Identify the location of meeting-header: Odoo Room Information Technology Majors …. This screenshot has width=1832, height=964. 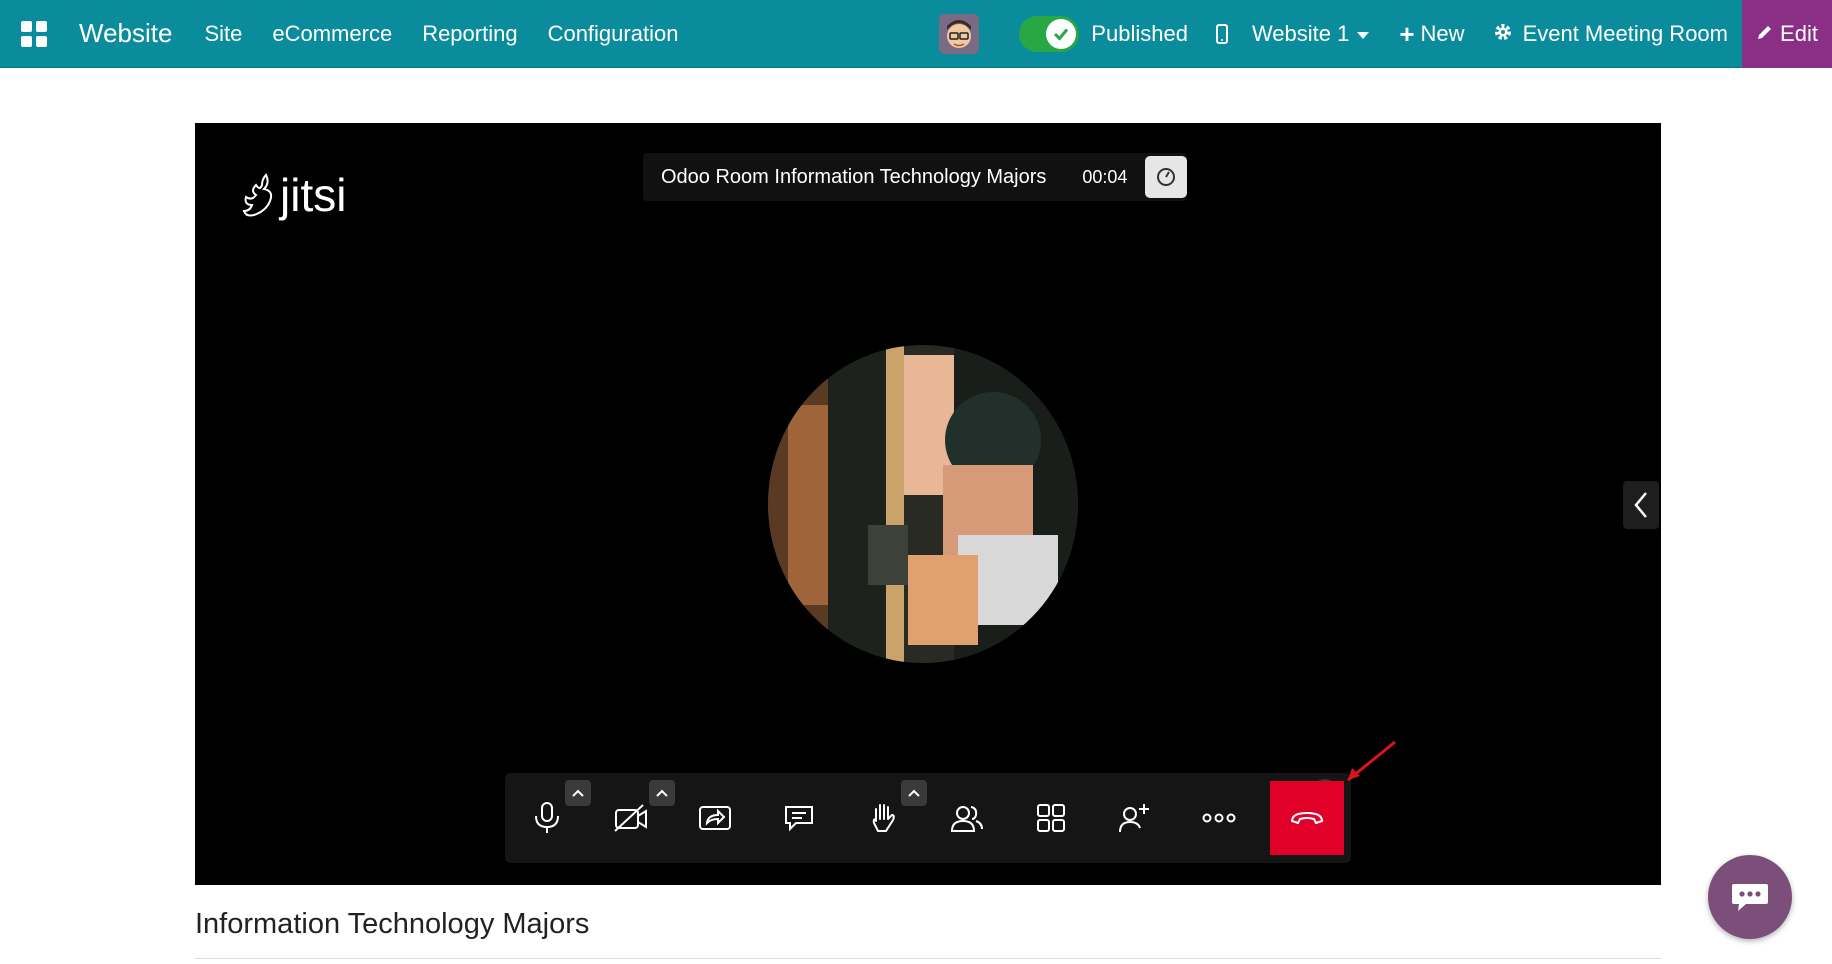
(915, 177).